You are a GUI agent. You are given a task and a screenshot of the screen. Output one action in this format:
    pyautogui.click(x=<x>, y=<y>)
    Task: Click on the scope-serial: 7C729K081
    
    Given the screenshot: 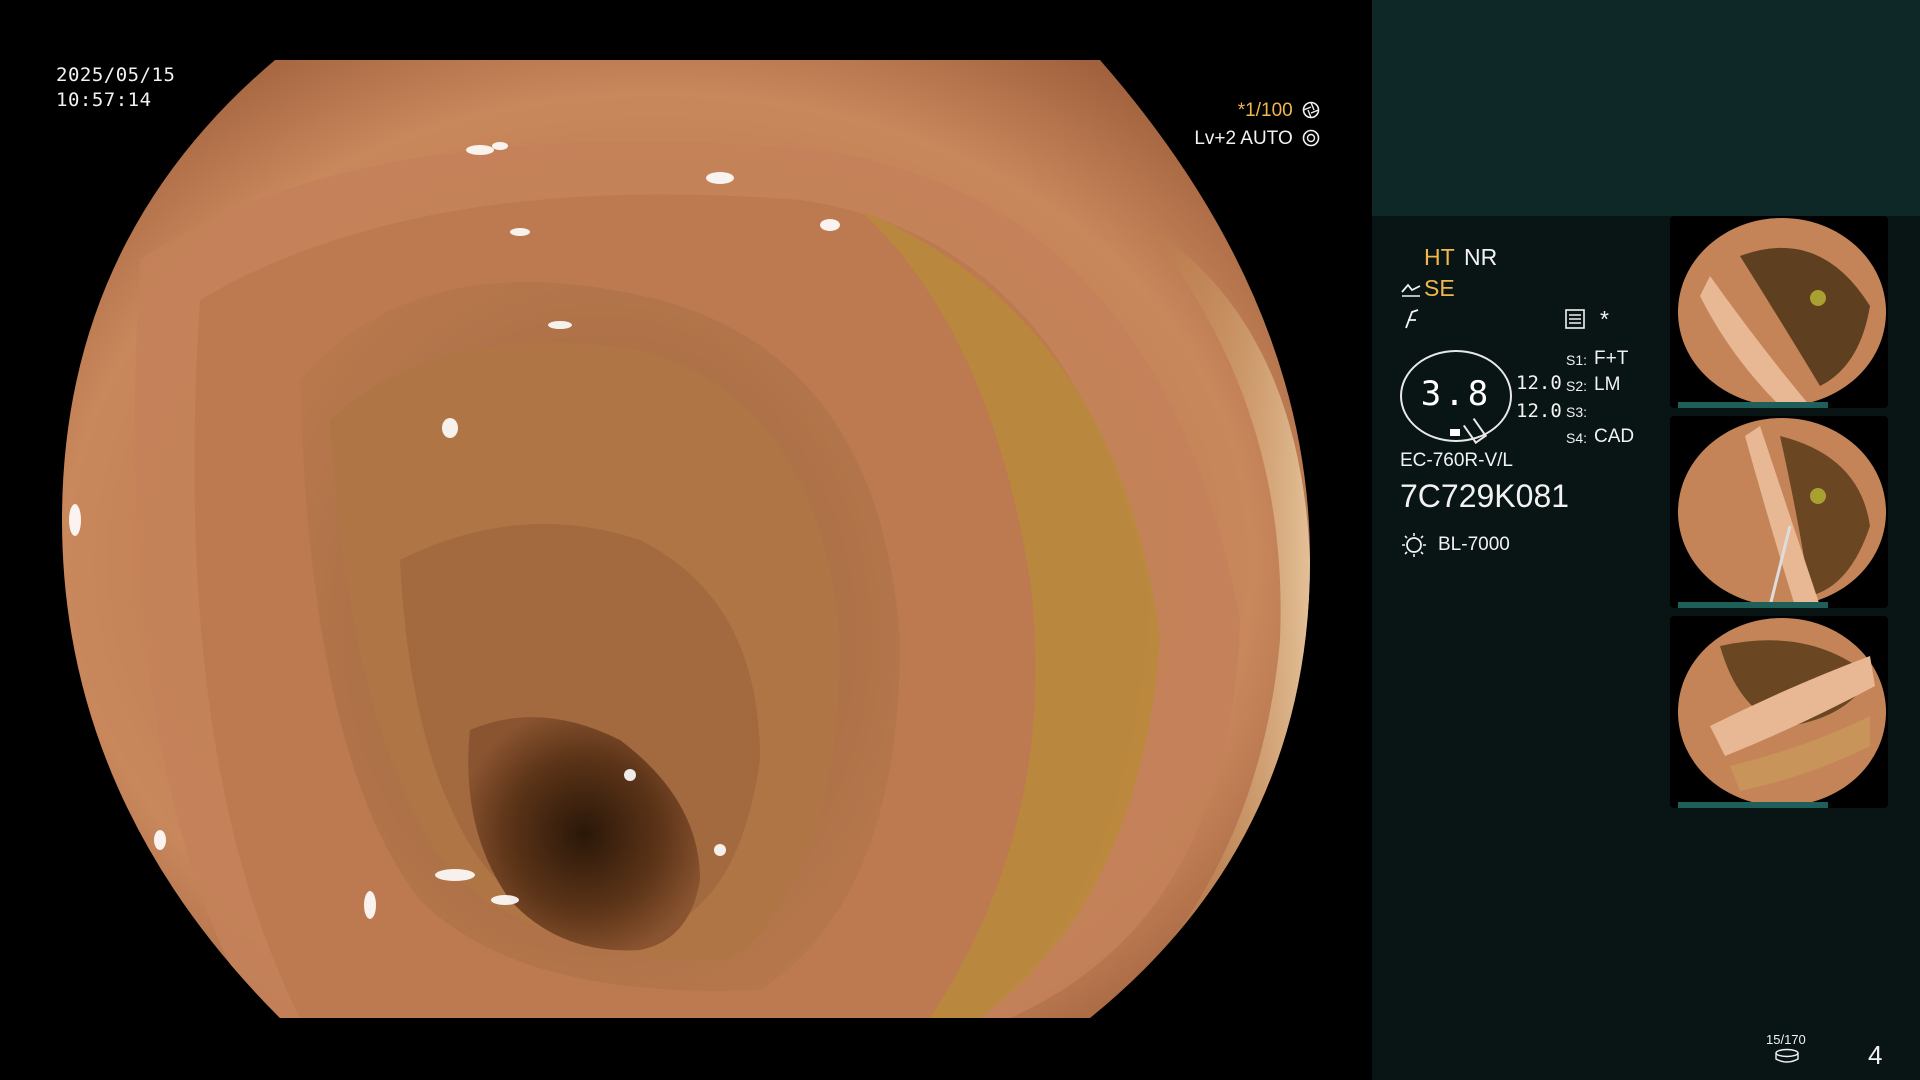 What is the action you would take?
    pyautogui.click(x=1485, y=496)
    